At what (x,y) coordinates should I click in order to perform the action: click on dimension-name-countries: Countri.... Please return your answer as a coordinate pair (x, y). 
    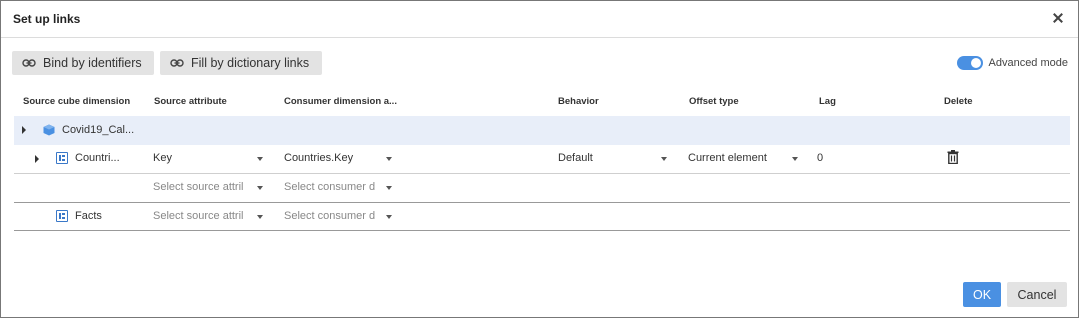
    Looking at the image, I should click on (97, 158).